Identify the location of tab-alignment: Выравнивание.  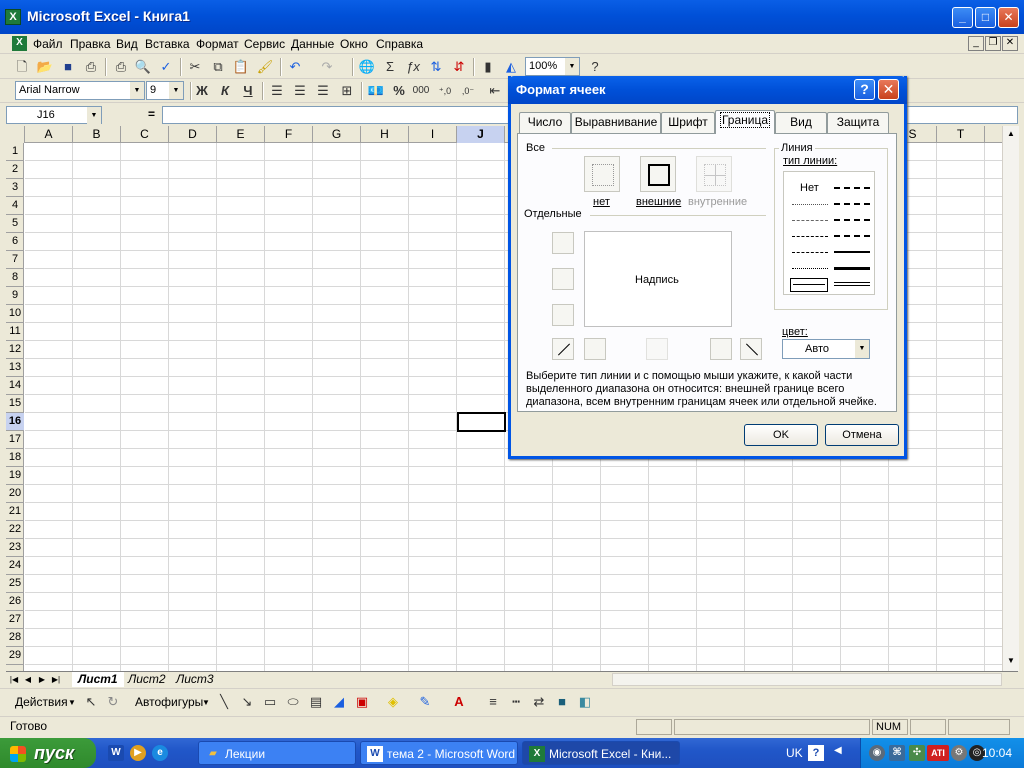
(616, 122).